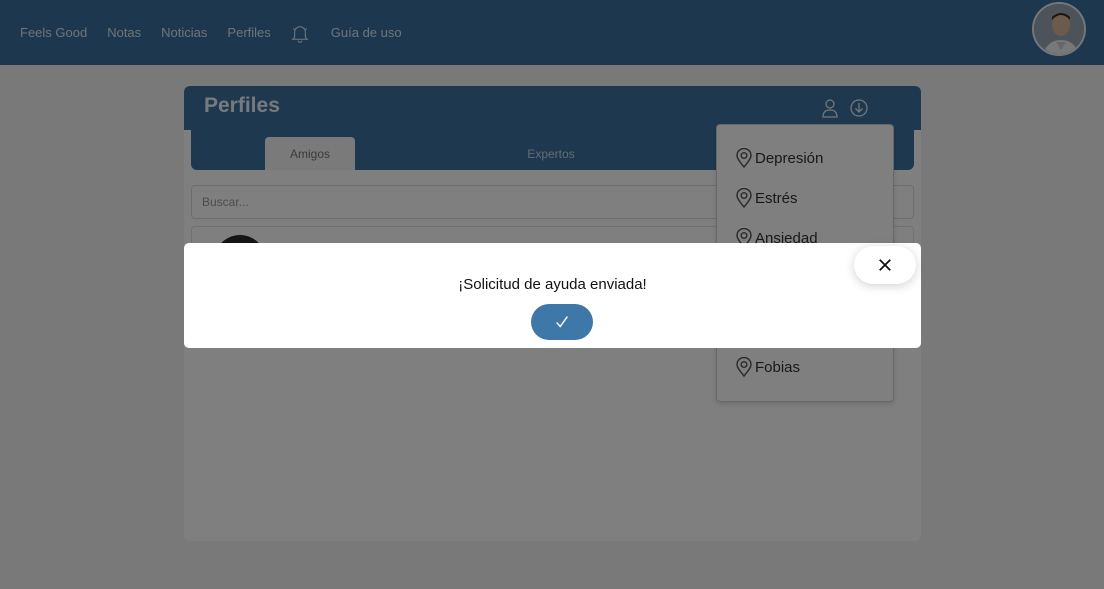 This screenshot has width=1104, height=589. I want to click on check-icon, so click(562, 322).